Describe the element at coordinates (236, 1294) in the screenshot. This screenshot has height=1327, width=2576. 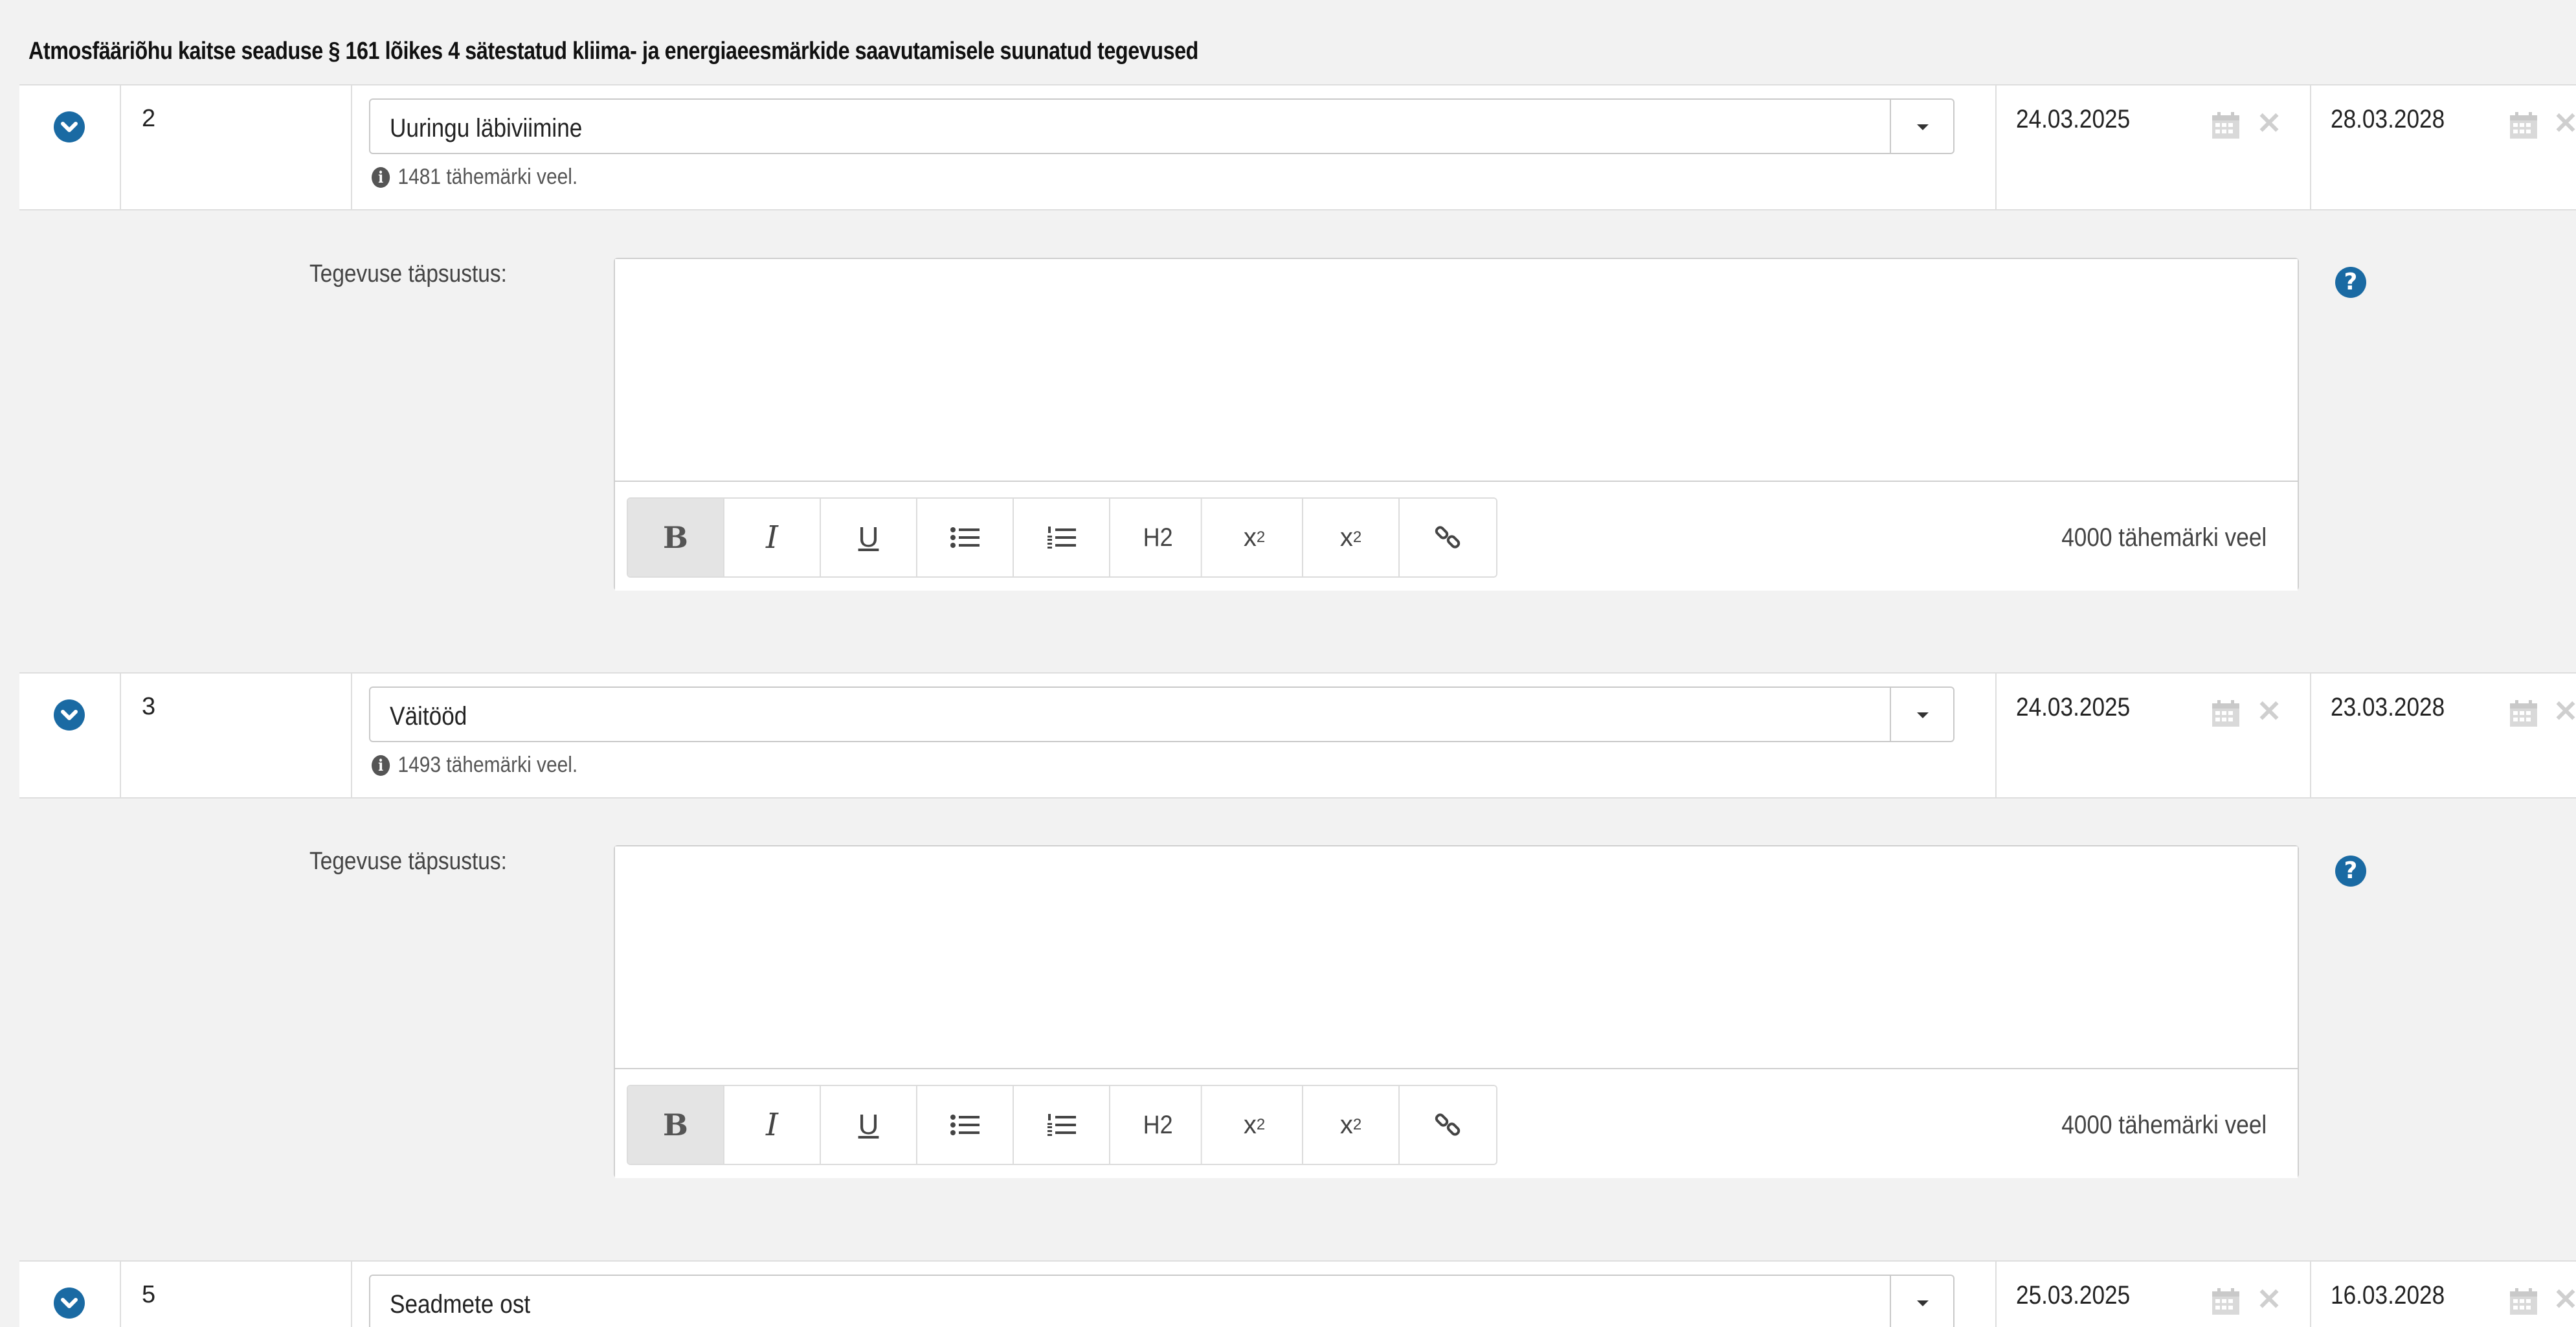
I see `number-cell: 5` at that location.